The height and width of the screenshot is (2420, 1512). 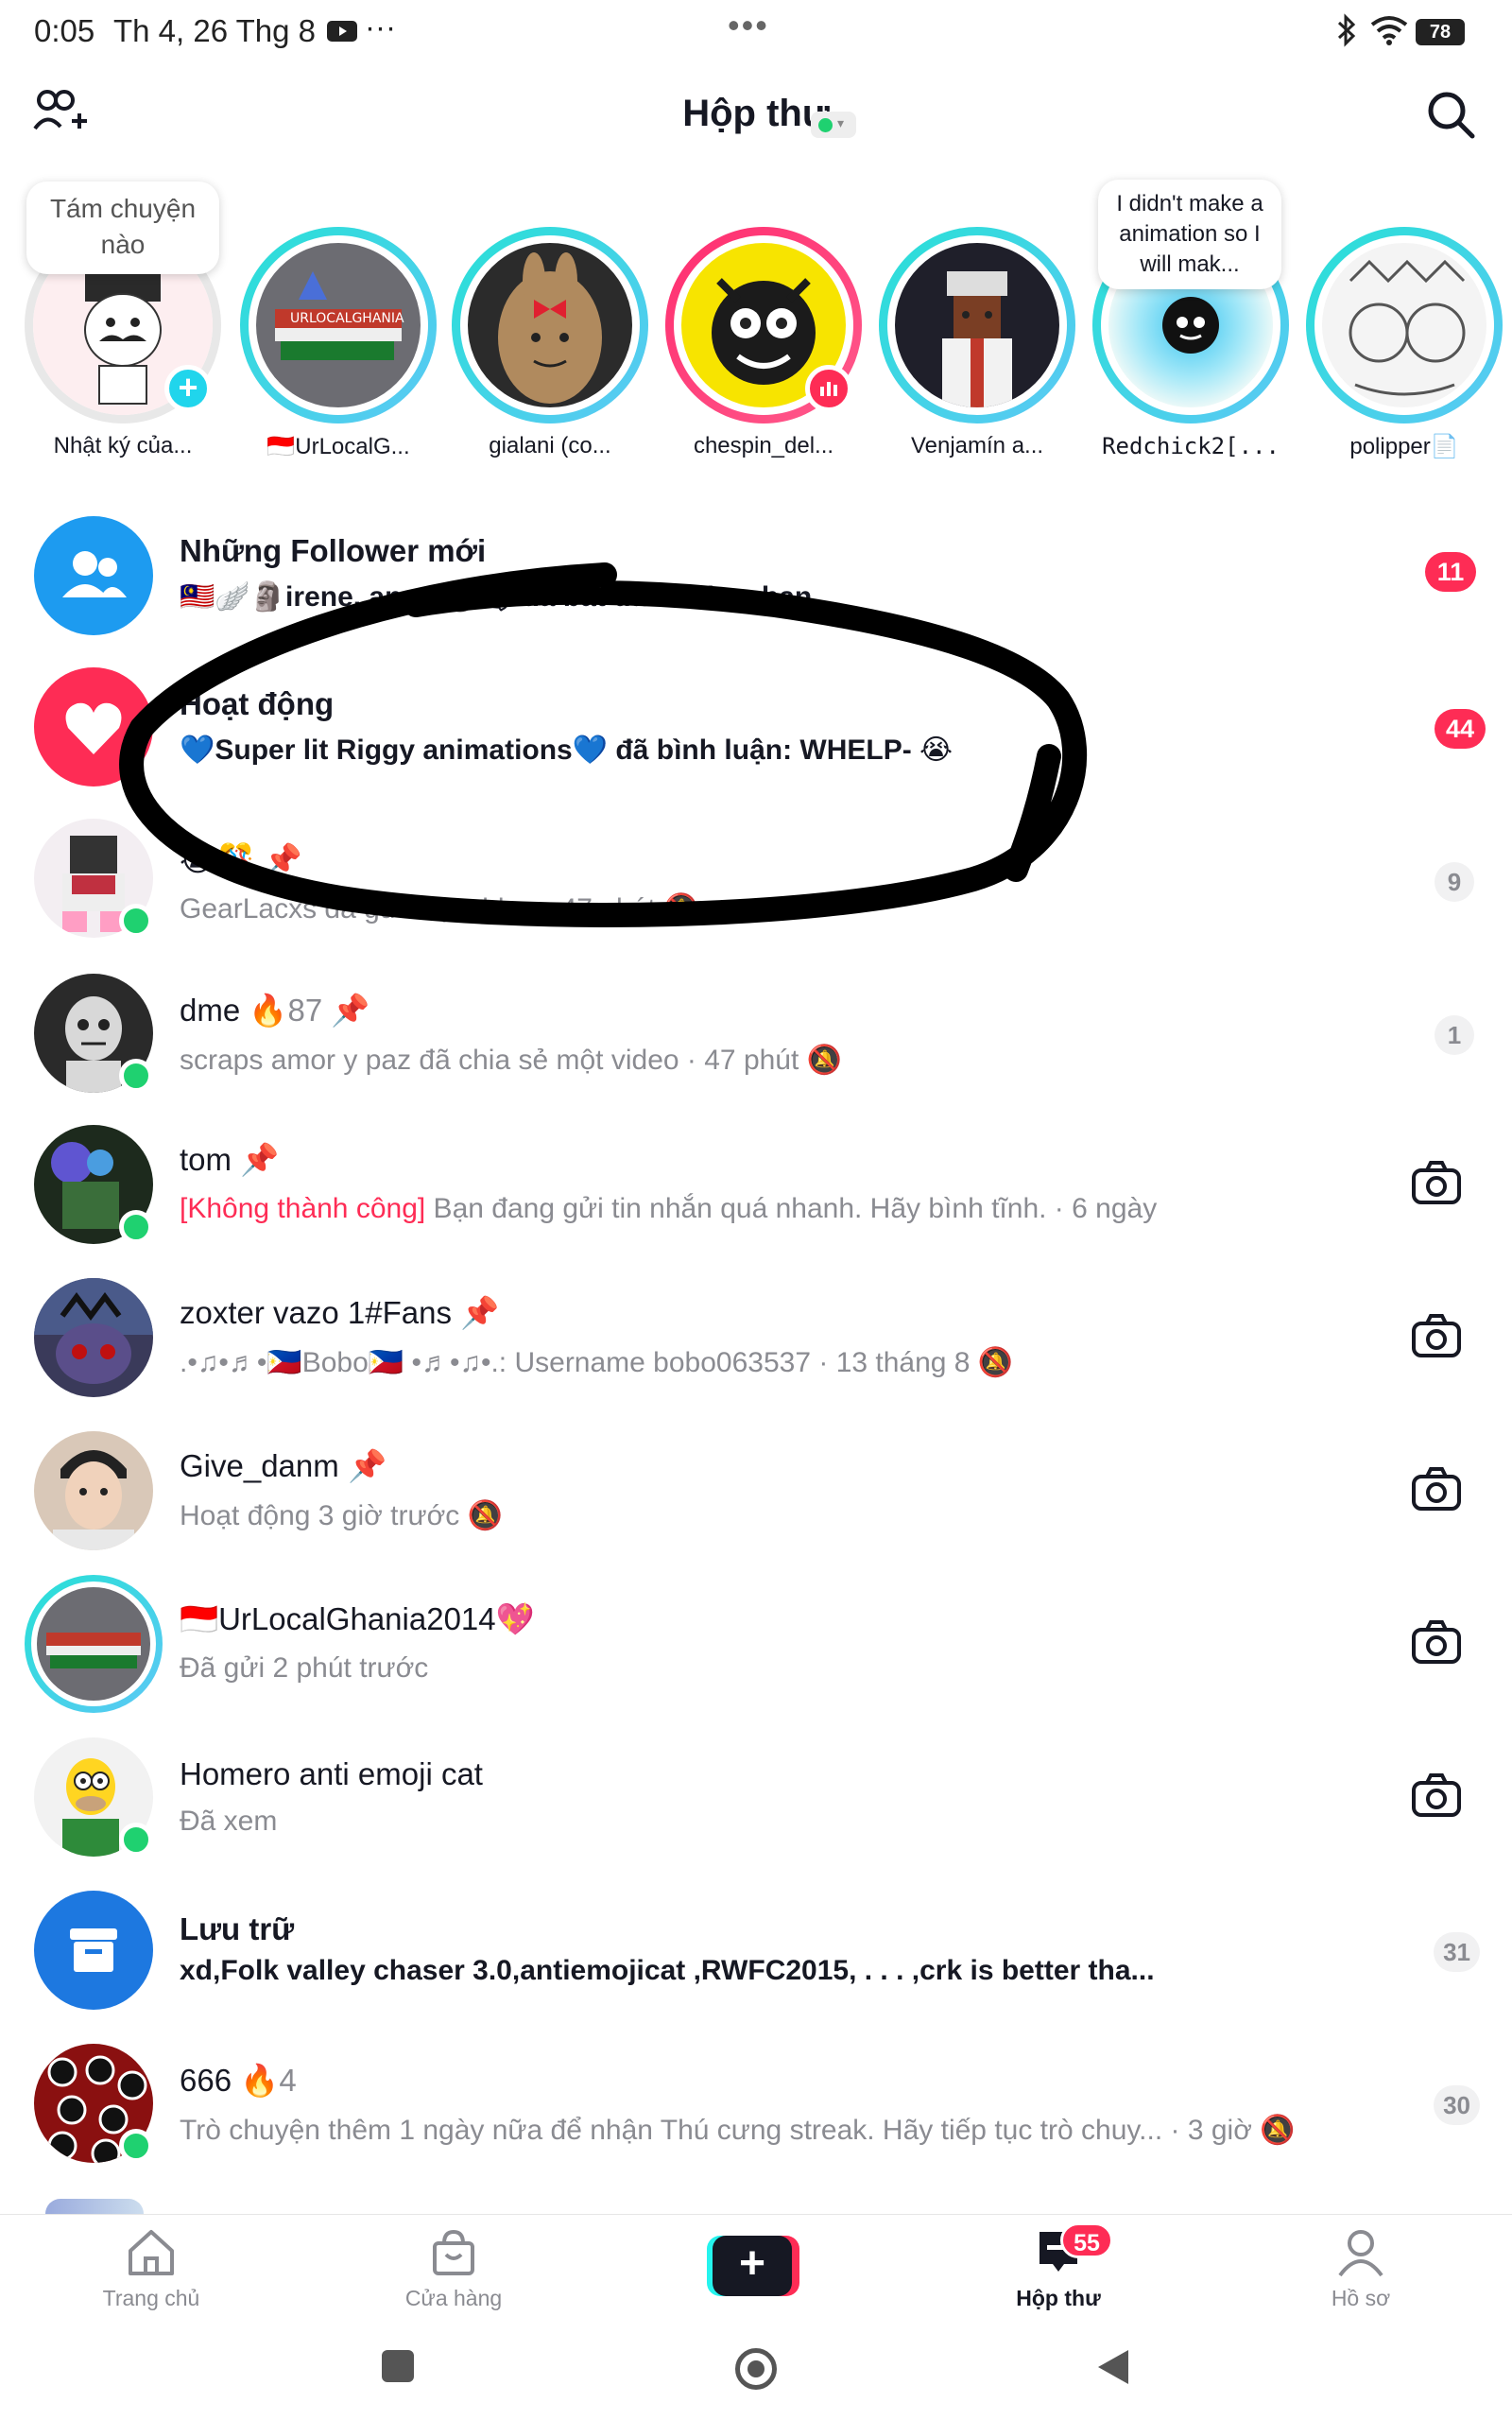 I want to click on add-story-icon: +, so click(x=188, y=389).